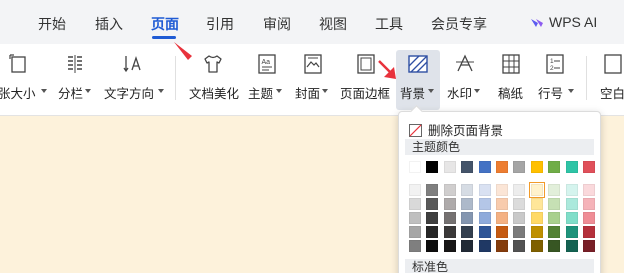 This screenshot has width=624, height=273. What do you see at coordinates (267, 64) in the screenshot?
I see `theme-icon: Aa` at bounding box center [267, 64].